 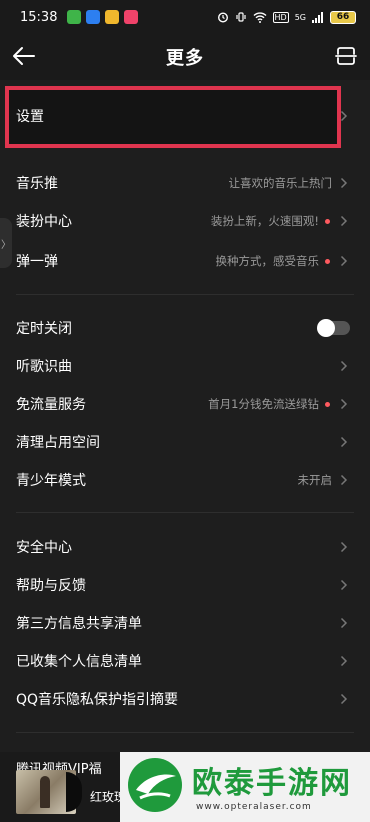 What do you see at coordinates (185, 221) in the screenshot?
I see `menu-item-dressup-center: 装扮中心 装扮上新，火速围观!` at bounding box center [185, 221].